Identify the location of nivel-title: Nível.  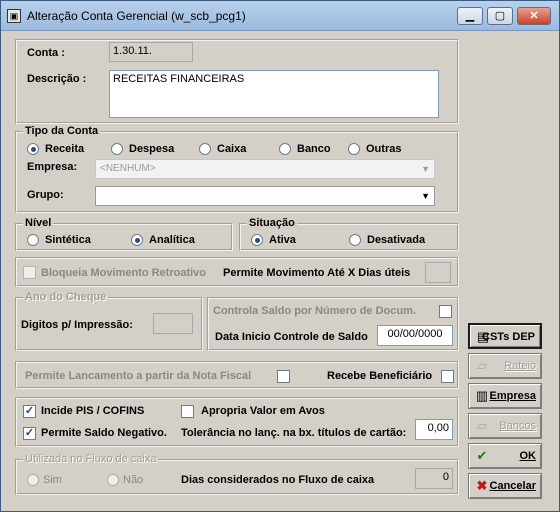
(38, 223).